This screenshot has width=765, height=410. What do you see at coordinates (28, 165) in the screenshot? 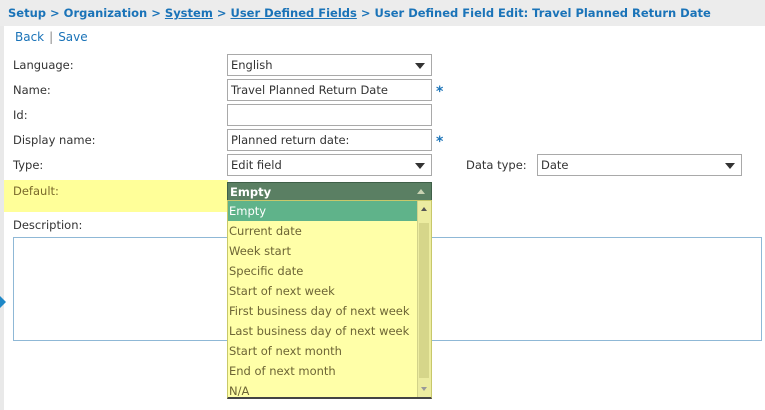
I see `type-label: Type:` at bounding box center [28, 165].